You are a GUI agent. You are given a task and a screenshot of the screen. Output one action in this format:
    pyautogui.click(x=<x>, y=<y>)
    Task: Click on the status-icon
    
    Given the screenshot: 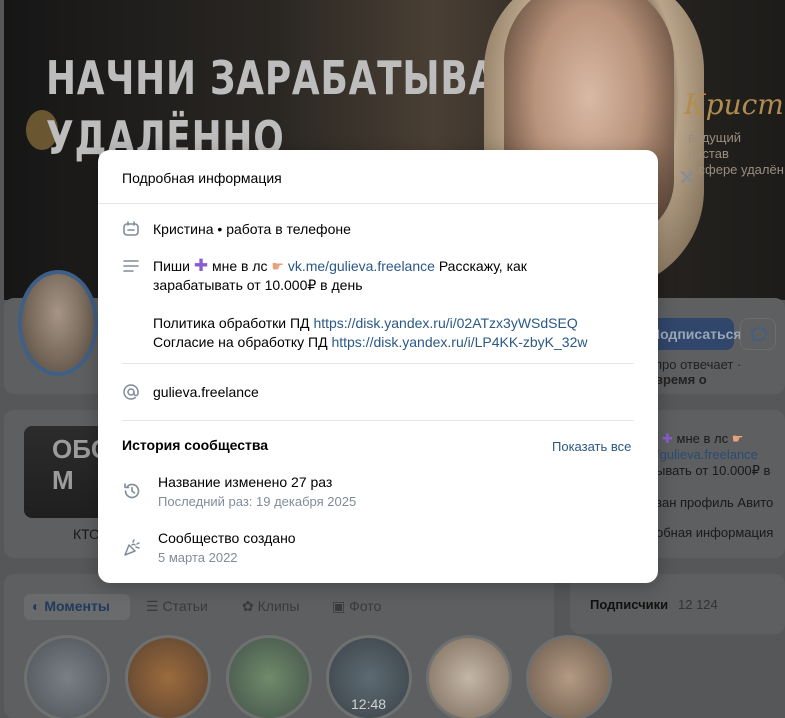 What is the action you would take?
    pyautogui.click(x=131, y=228)
    